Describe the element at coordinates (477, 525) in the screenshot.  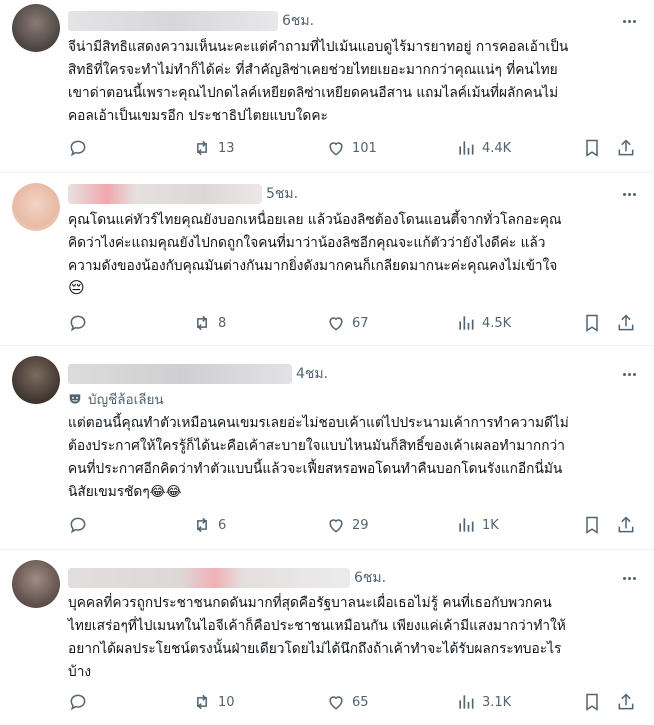
I see `views-button: 1K` at that location.